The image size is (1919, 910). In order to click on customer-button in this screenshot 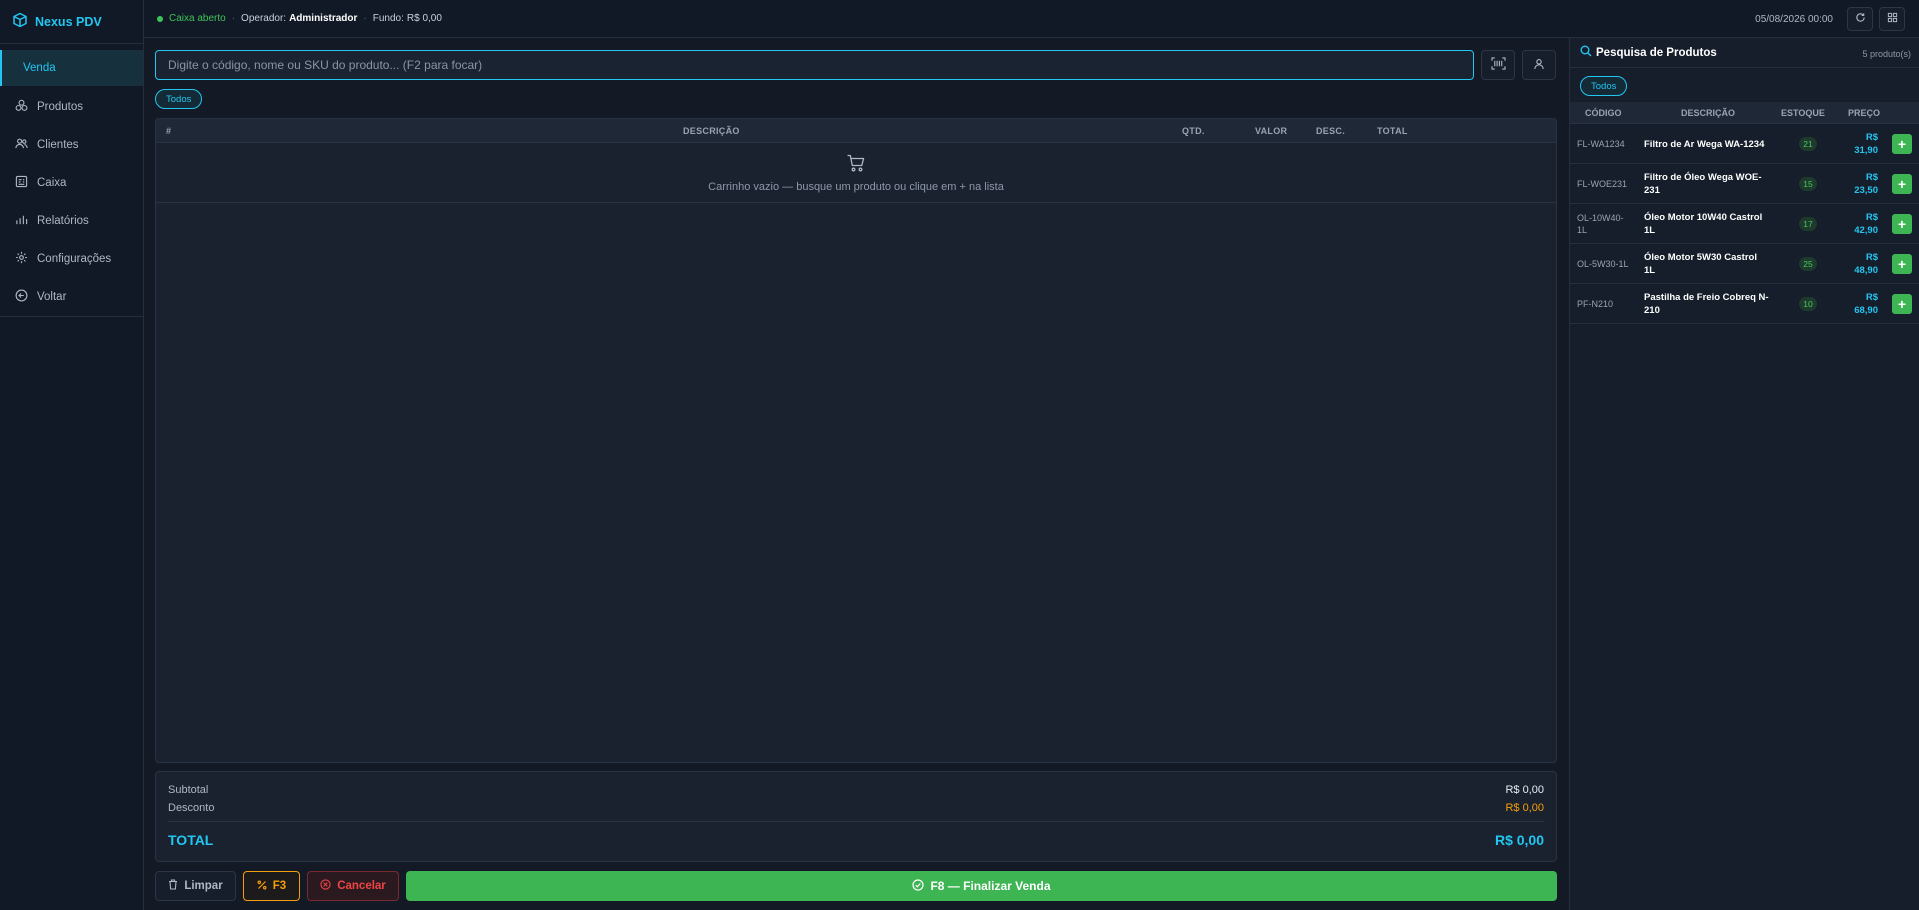, I will do `click(1539, 65)`.